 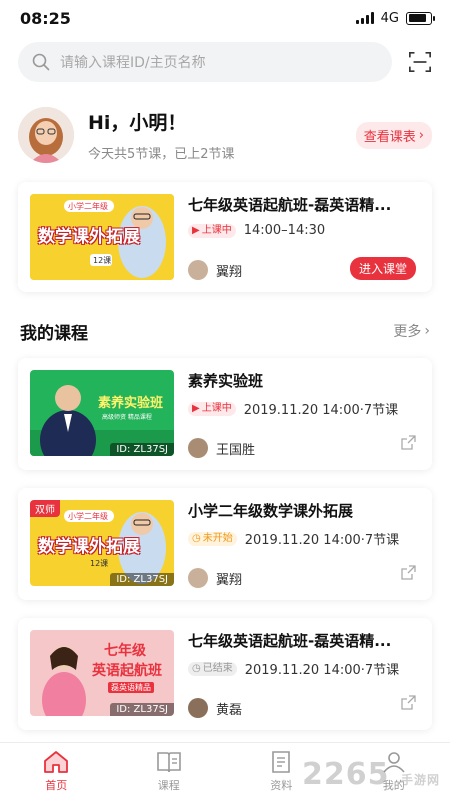 What do you see at coordinates (161, 154) in the screenshot?
I see `greeting-subtitle: 今天共5节课，已上2节课` at bounding box center [161, 154].